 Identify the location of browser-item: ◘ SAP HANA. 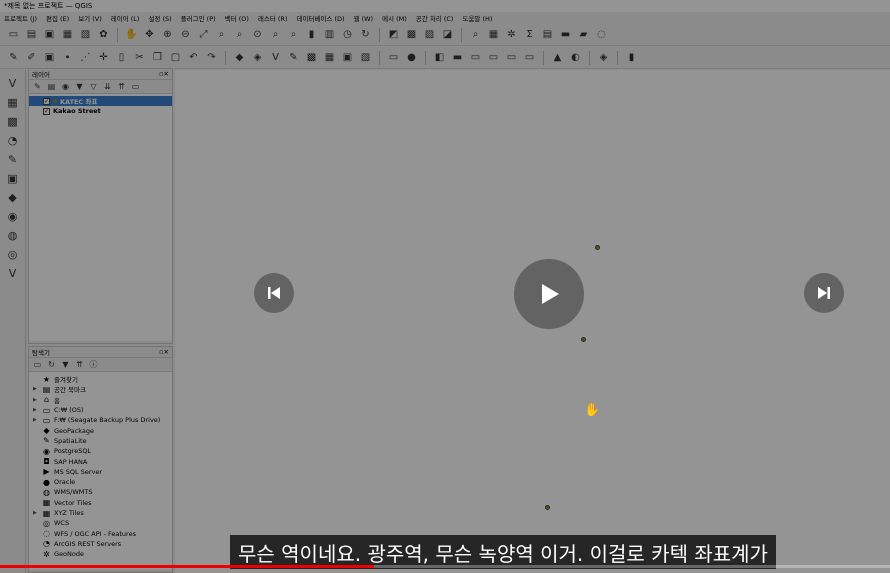
(100, 461).